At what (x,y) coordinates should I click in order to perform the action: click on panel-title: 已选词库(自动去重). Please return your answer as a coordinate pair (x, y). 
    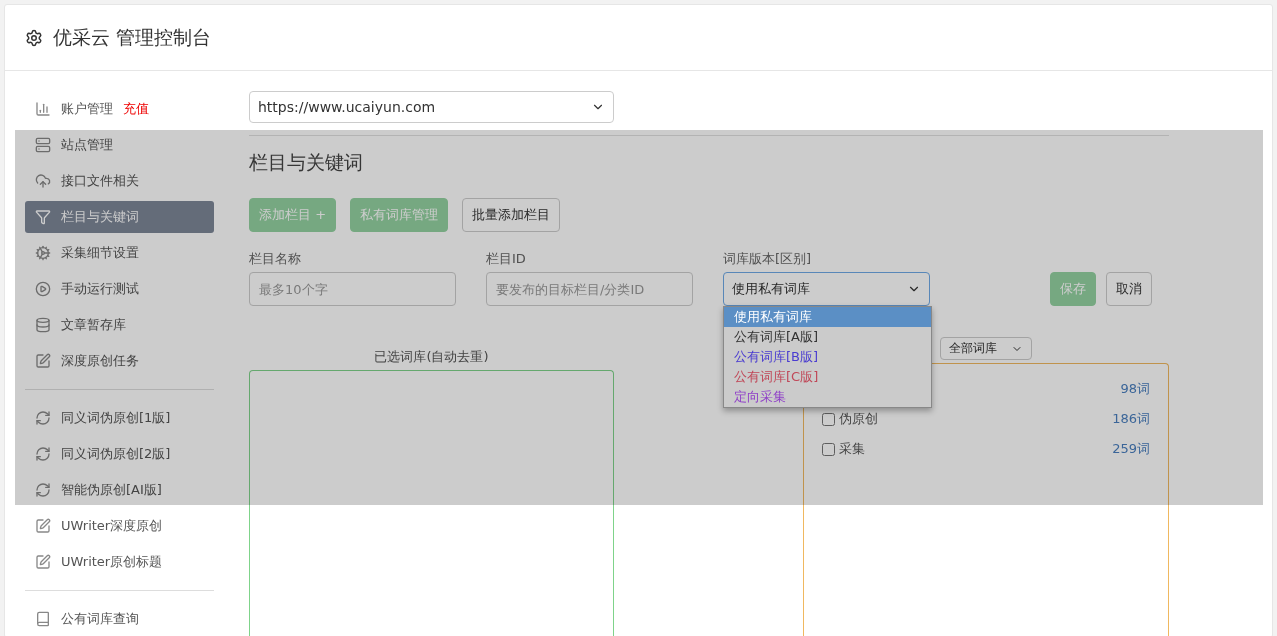
    Looking at the image, I should click on (431, 357).